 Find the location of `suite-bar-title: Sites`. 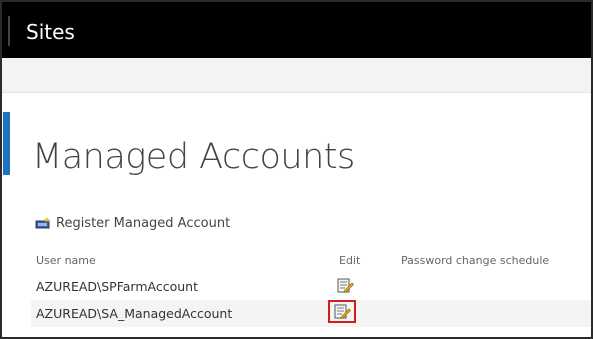

suite-bar-title: Sites is located at coordinates (50, 32).